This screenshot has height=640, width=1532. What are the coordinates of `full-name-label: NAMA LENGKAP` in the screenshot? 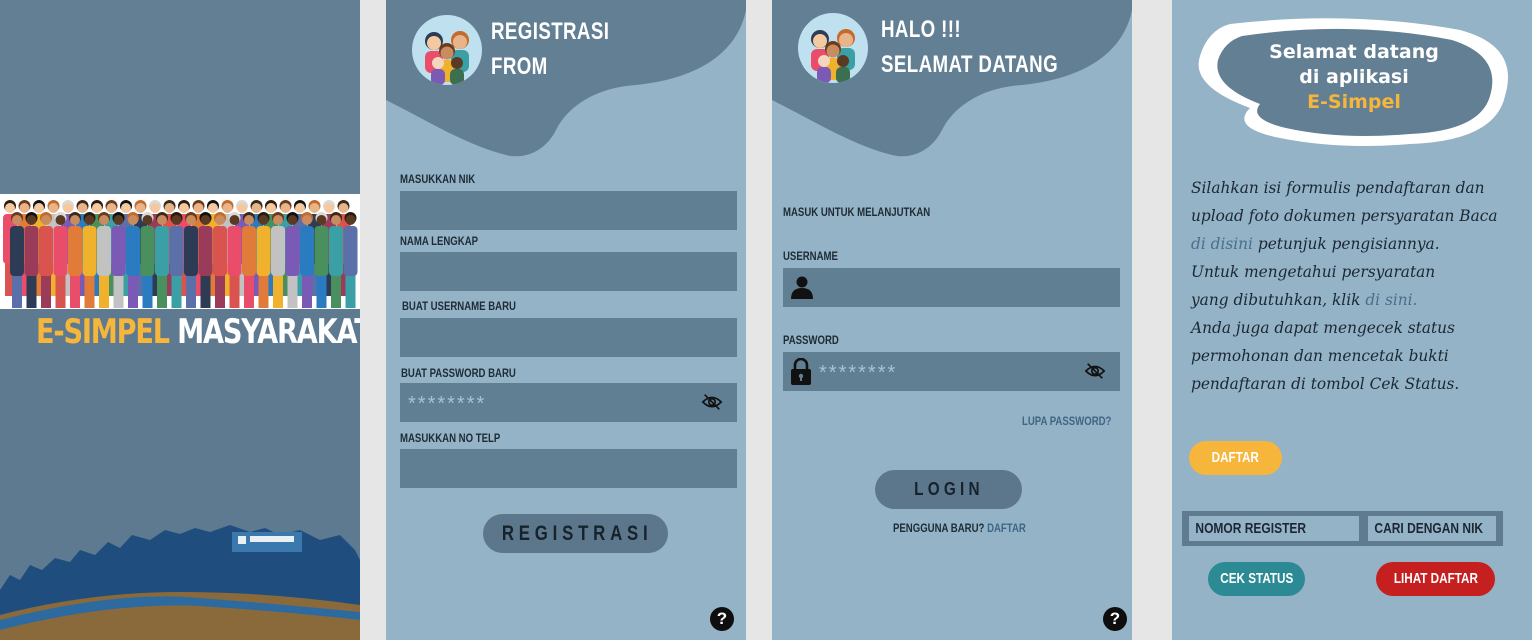 It's located at (439, 241).